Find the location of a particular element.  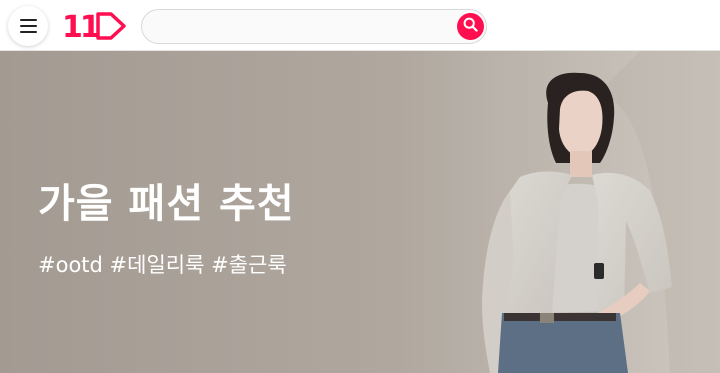

banner-title: 가을 패션 추천 is located at coordinates (166, 204).